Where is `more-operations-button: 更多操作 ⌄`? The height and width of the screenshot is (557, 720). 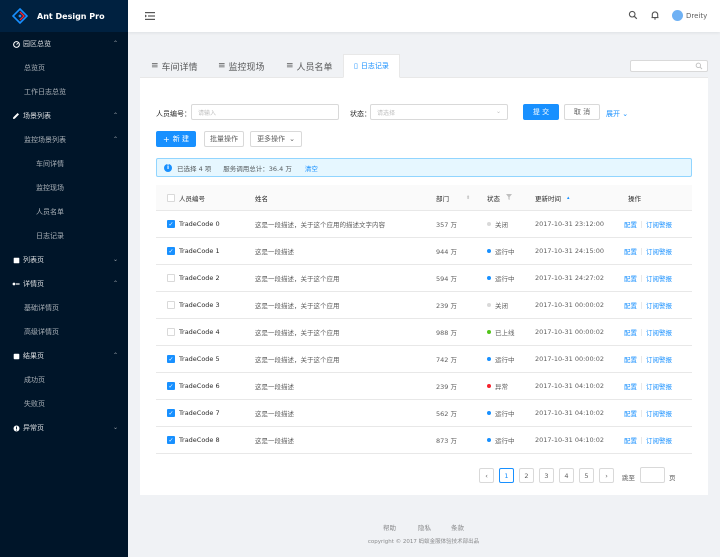
more-operations-button: 更多操作 ⌄ is located at coordinates (276, 139).